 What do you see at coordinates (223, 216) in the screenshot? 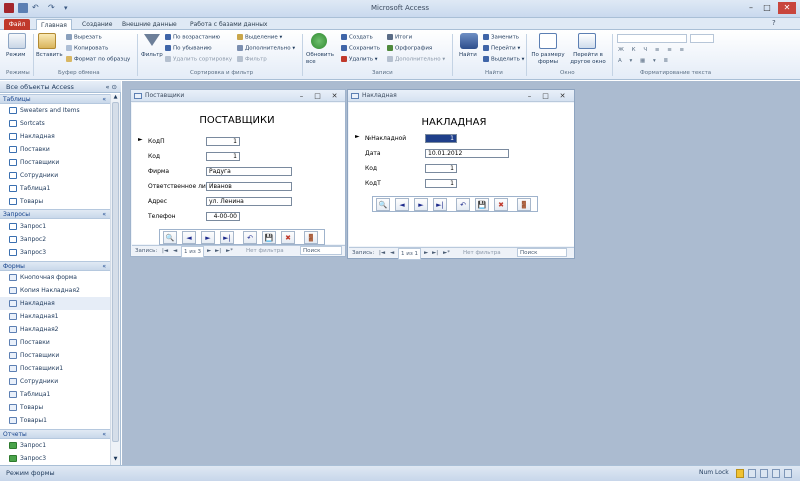
I see `field-phone-input: 4-00-00` at bounding box center [223, 216].